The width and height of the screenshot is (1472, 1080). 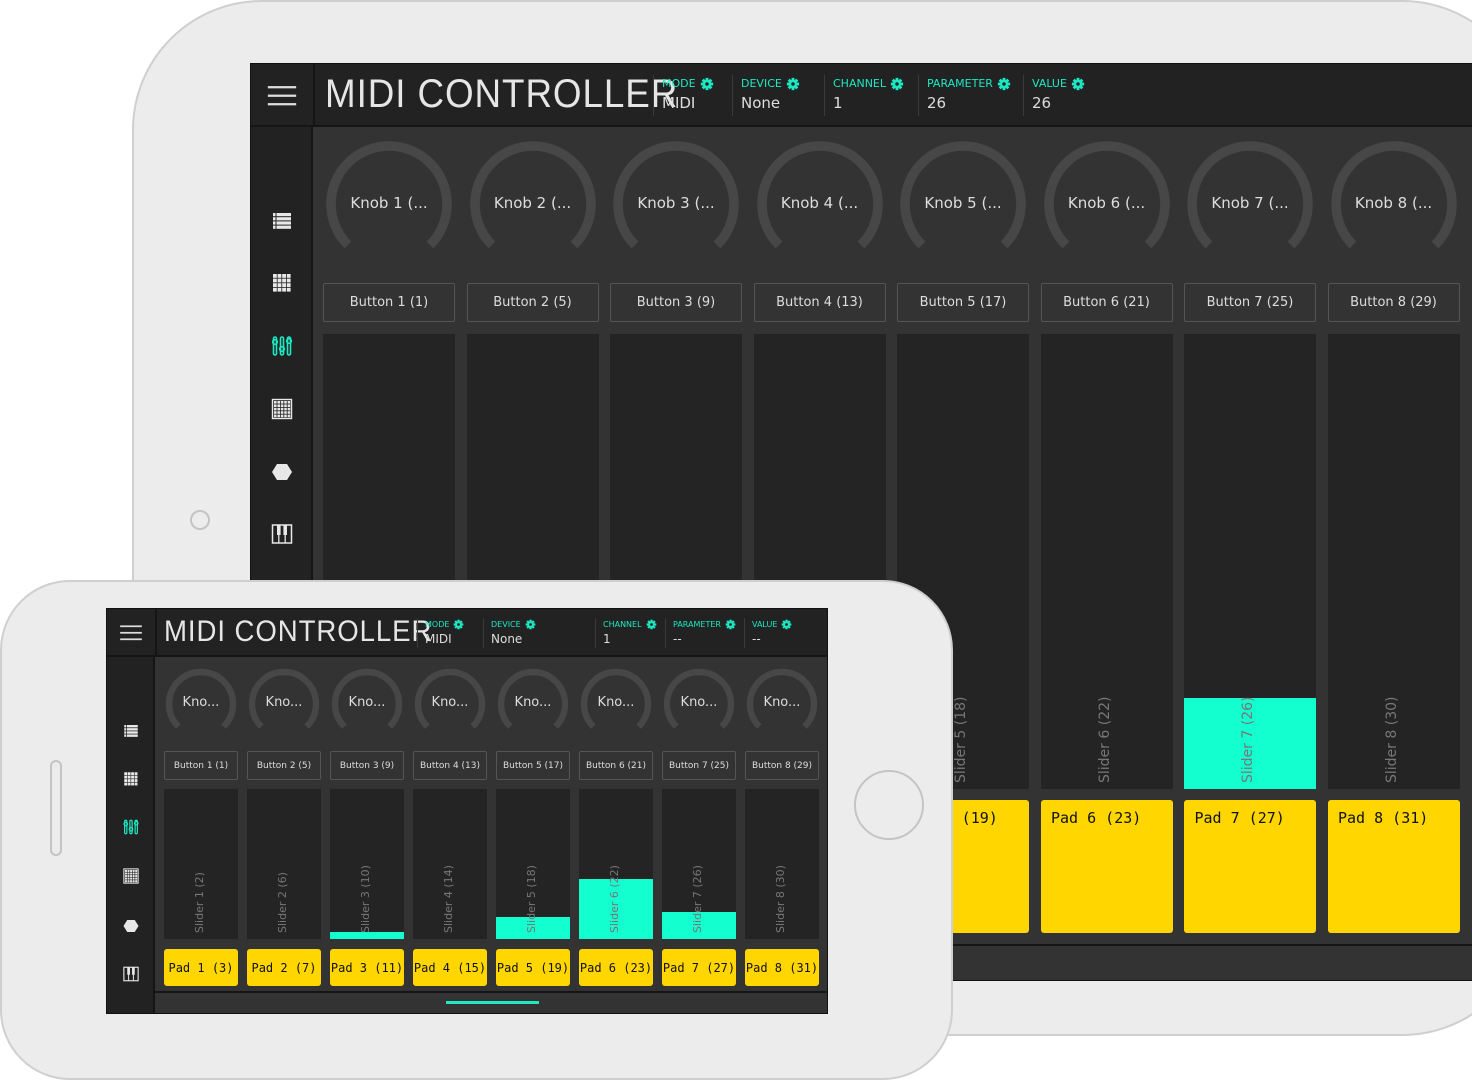 What do you see at coordinates (450, 864) in the screenshot?
I see `slider: Slider 4 (14)` at bounding box center [450, 864].